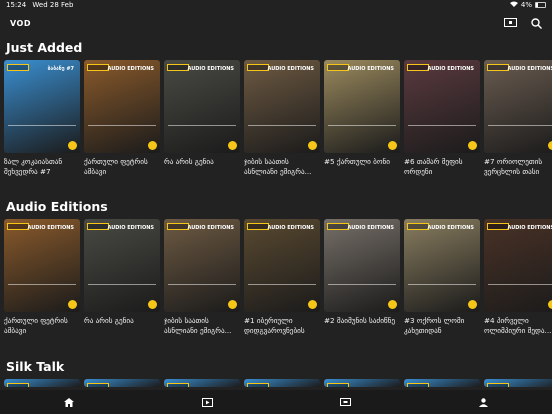  What do you see at coordinates (60, 69) in the screenshot?
I see `thumb-caption: ბაბანუ #7` at bounding box center [60, 69].